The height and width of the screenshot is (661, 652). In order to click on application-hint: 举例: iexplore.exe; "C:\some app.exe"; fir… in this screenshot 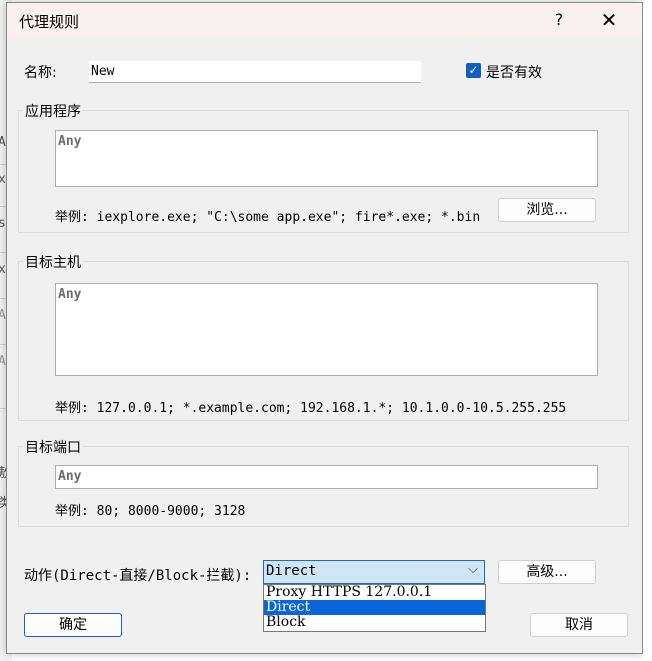, I will do `click(268, 217)`.